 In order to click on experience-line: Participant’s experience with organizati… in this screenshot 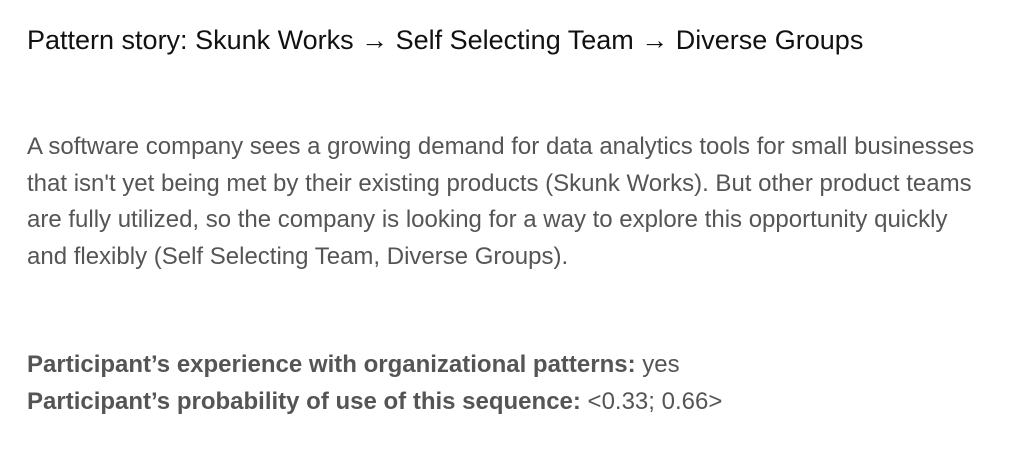, I will do `click(374, 364)`.